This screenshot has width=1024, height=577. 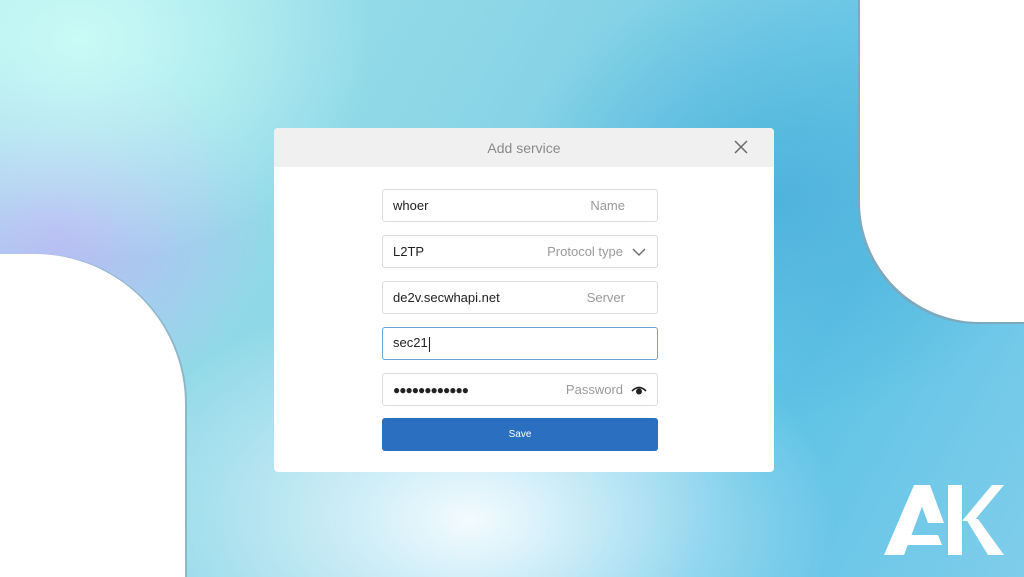 I want to click on server-field: de2v.secwhapi.net Server, so click(x=520, y=297).